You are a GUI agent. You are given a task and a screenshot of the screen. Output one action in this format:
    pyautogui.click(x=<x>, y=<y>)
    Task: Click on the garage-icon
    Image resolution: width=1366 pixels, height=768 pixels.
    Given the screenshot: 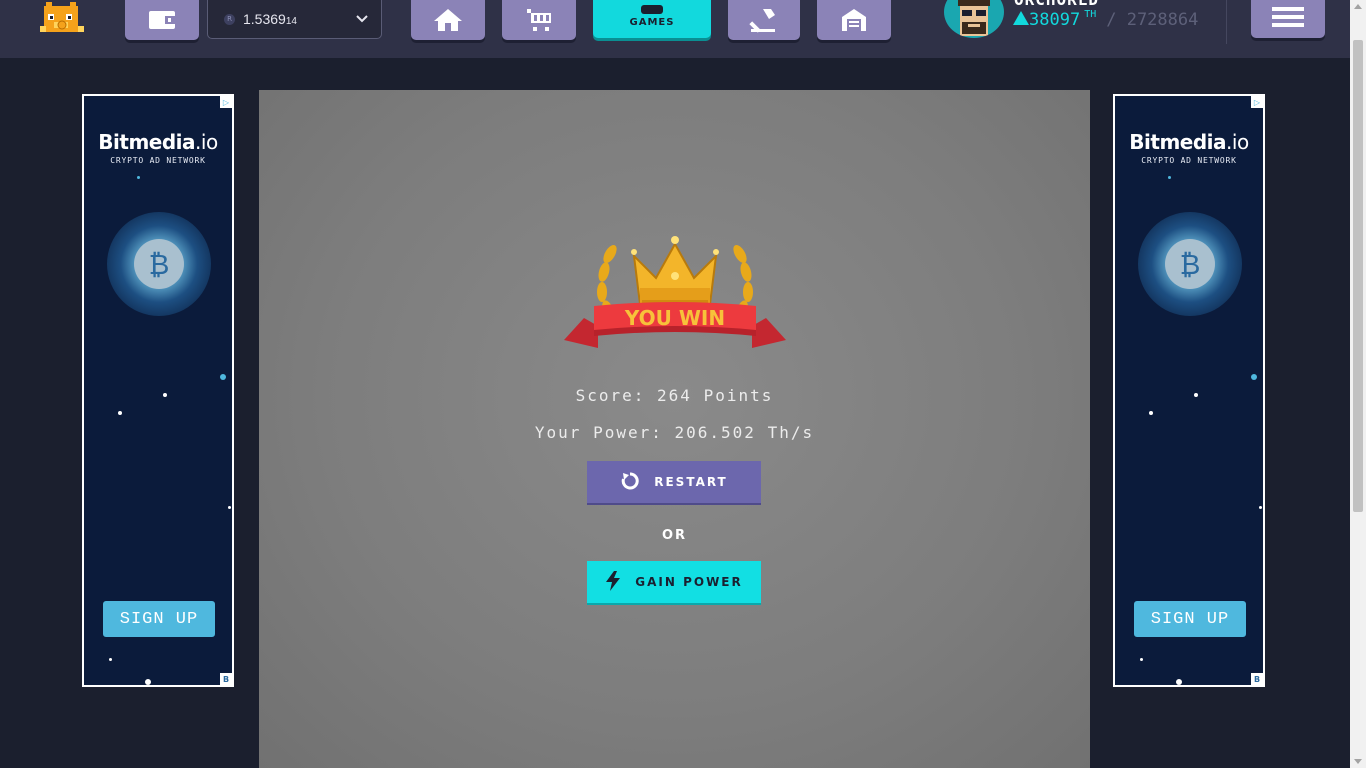 What is the action you would take?
    pyautogui.click(x=854, y=20)
    